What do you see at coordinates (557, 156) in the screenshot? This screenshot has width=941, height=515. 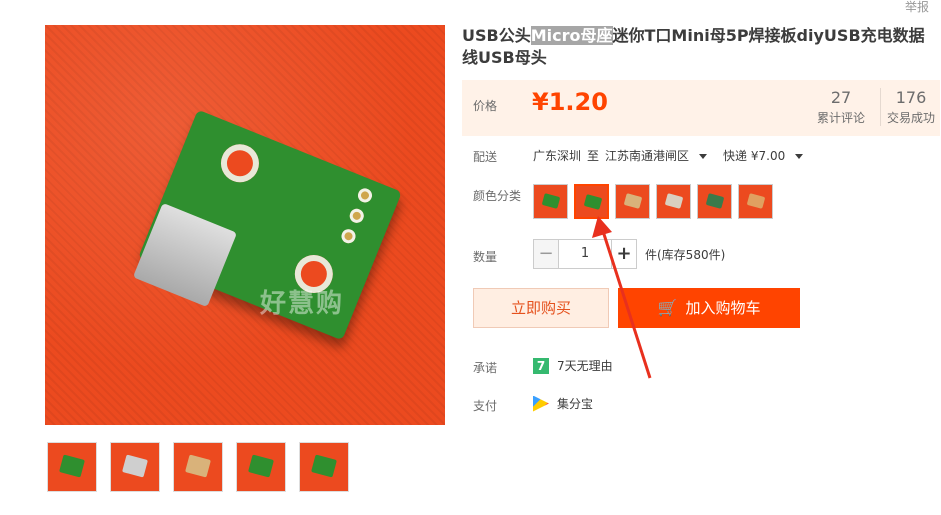 I see `ship-from: 广东深圳` at bounding box center [557, 156].